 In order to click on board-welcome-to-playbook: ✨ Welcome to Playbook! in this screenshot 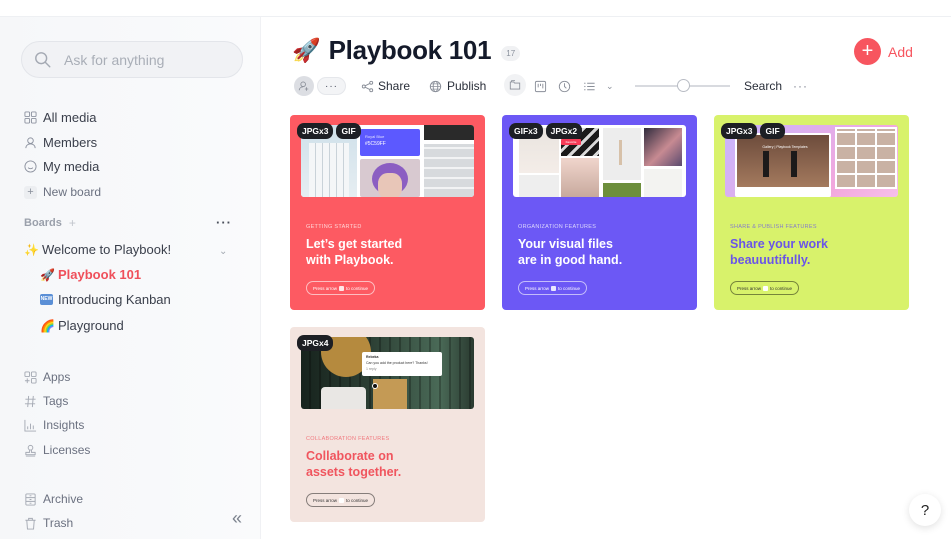, I will do `click(97, 249)`.